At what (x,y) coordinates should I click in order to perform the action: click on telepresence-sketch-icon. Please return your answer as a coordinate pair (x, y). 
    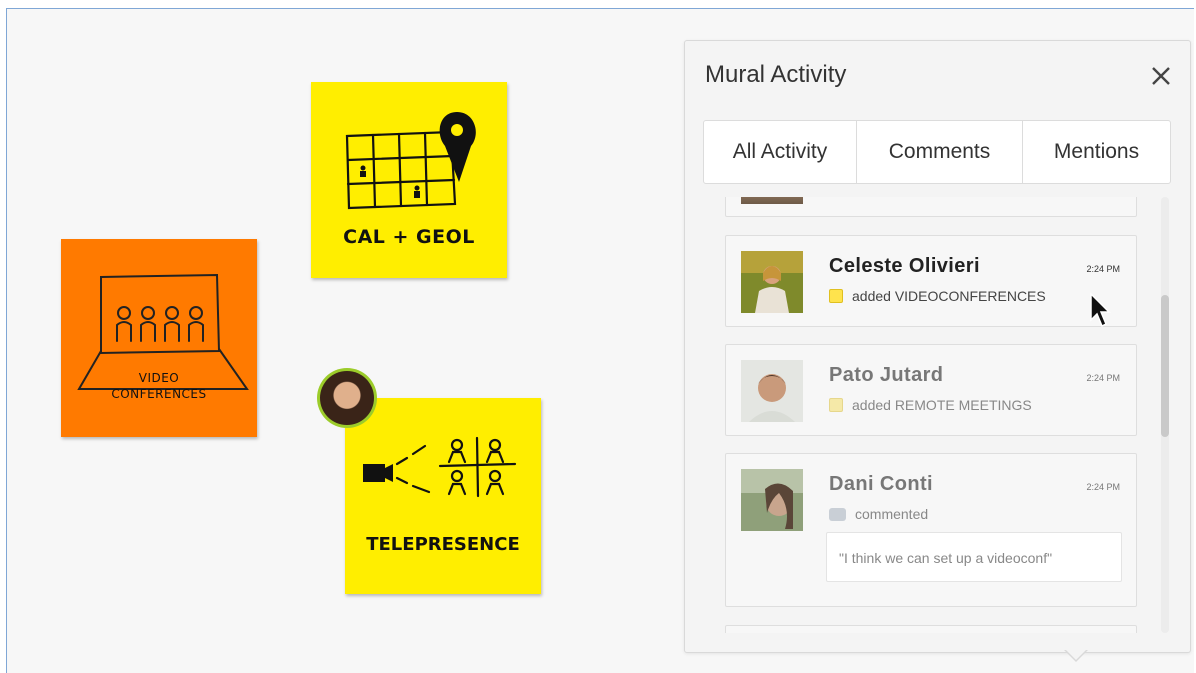
    Looking at the image, I should click on (440, 467).